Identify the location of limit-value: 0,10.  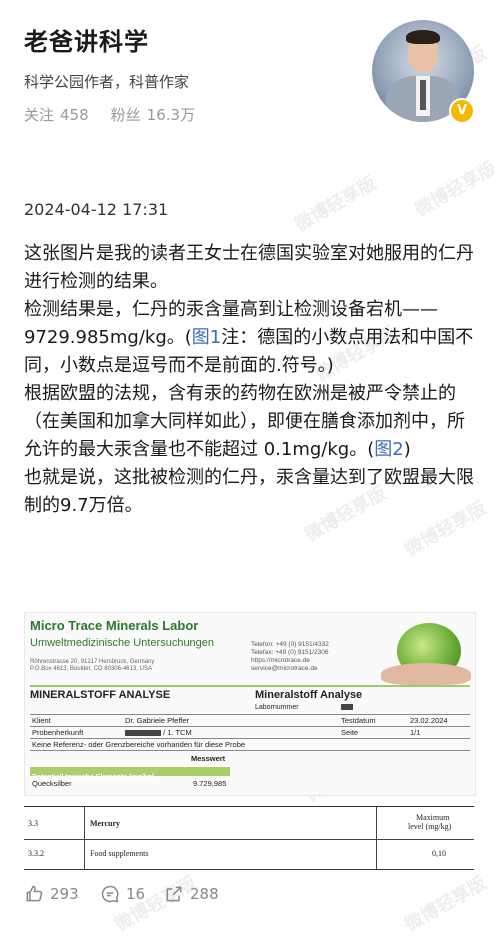
(439, 853).